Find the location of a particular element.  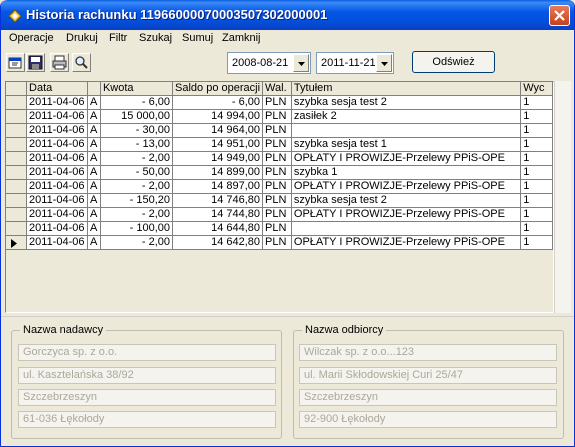

menu-drukuj: Drukuj is located at coordinates (82, 38).